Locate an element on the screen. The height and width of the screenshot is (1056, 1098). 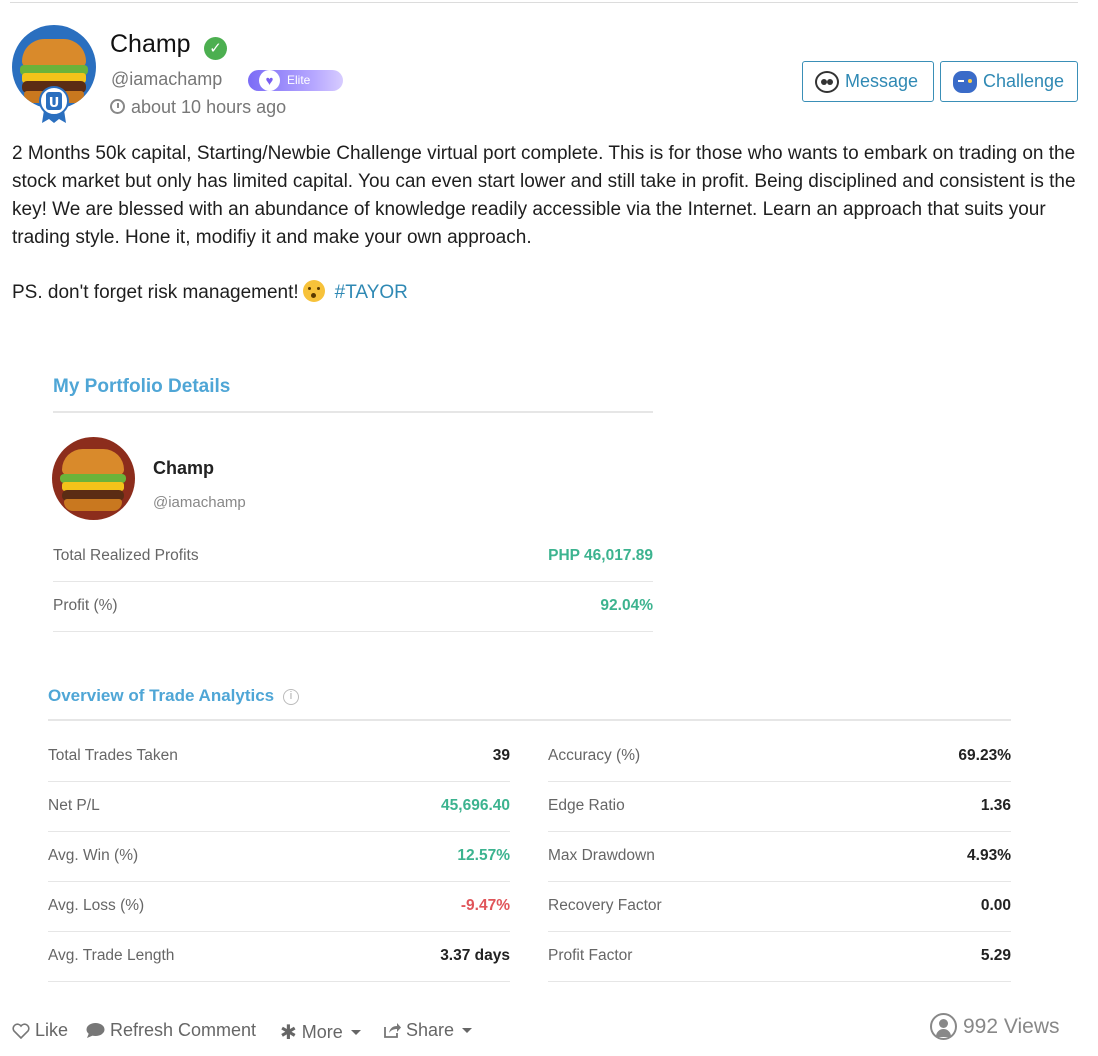
portfolio-avatar is located at coordinates (93, 478).